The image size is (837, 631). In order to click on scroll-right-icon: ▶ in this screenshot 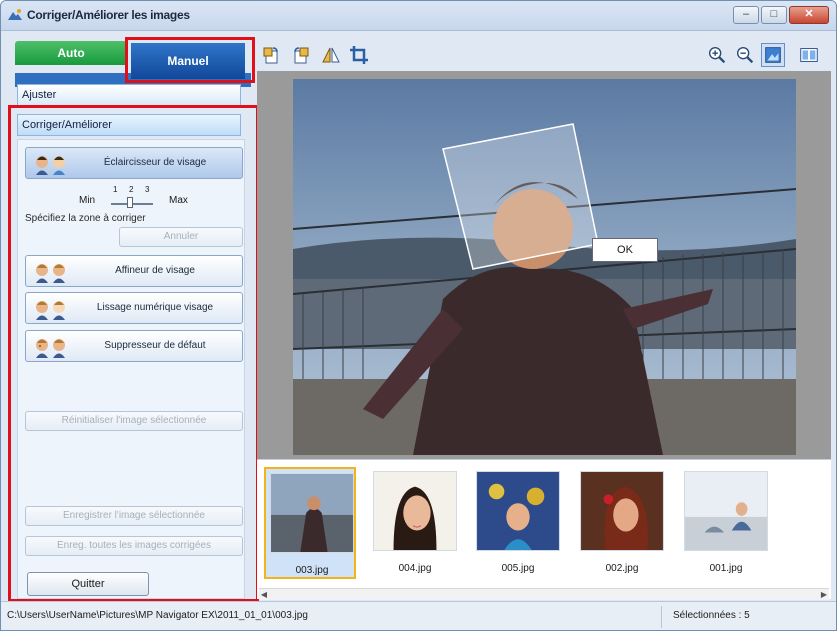, I will do `click(824, 595)`.